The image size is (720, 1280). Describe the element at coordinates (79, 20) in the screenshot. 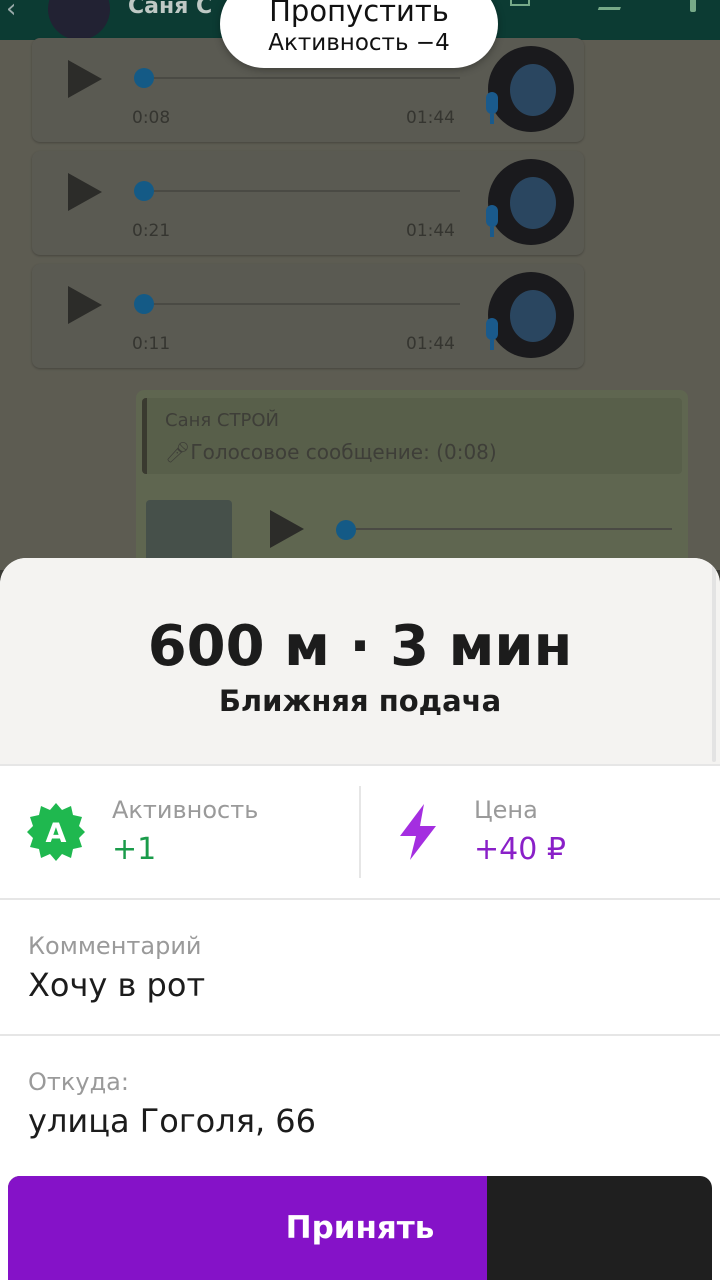

I see `contact-avatar` at that location.